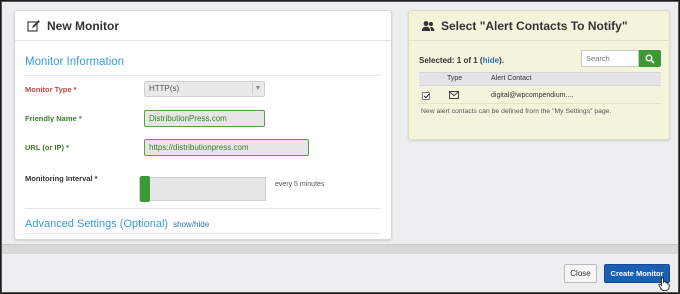 This screenshot has height=294, width=680. Describe the element at coordinates (257, 89) in the screenshot. I see `chevron-down-icon: ▼` at that location.